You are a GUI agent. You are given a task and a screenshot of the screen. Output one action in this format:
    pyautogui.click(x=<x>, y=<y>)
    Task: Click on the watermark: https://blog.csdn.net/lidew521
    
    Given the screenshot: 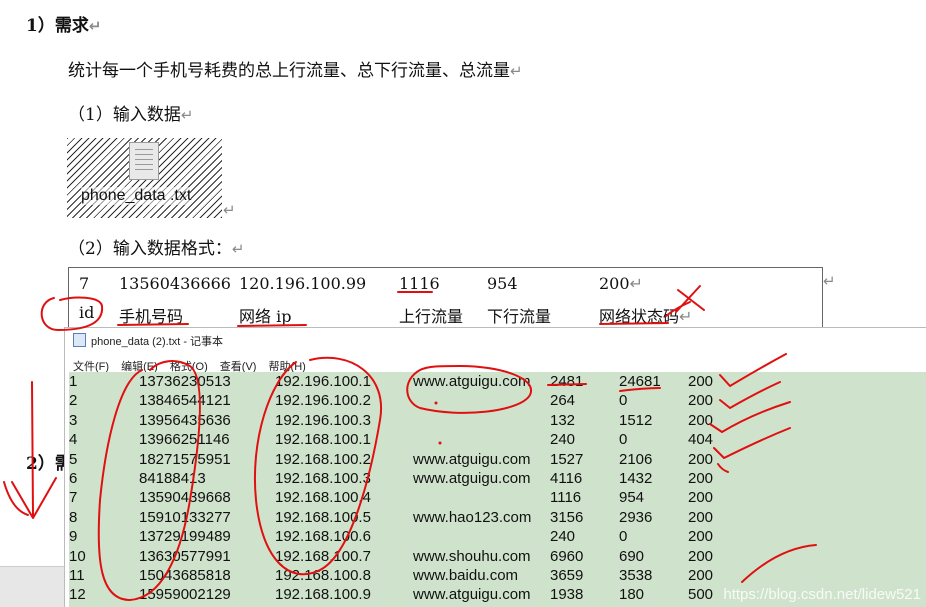 What is the action you would take?
    pyautogui.click(x=822, y=594)
    